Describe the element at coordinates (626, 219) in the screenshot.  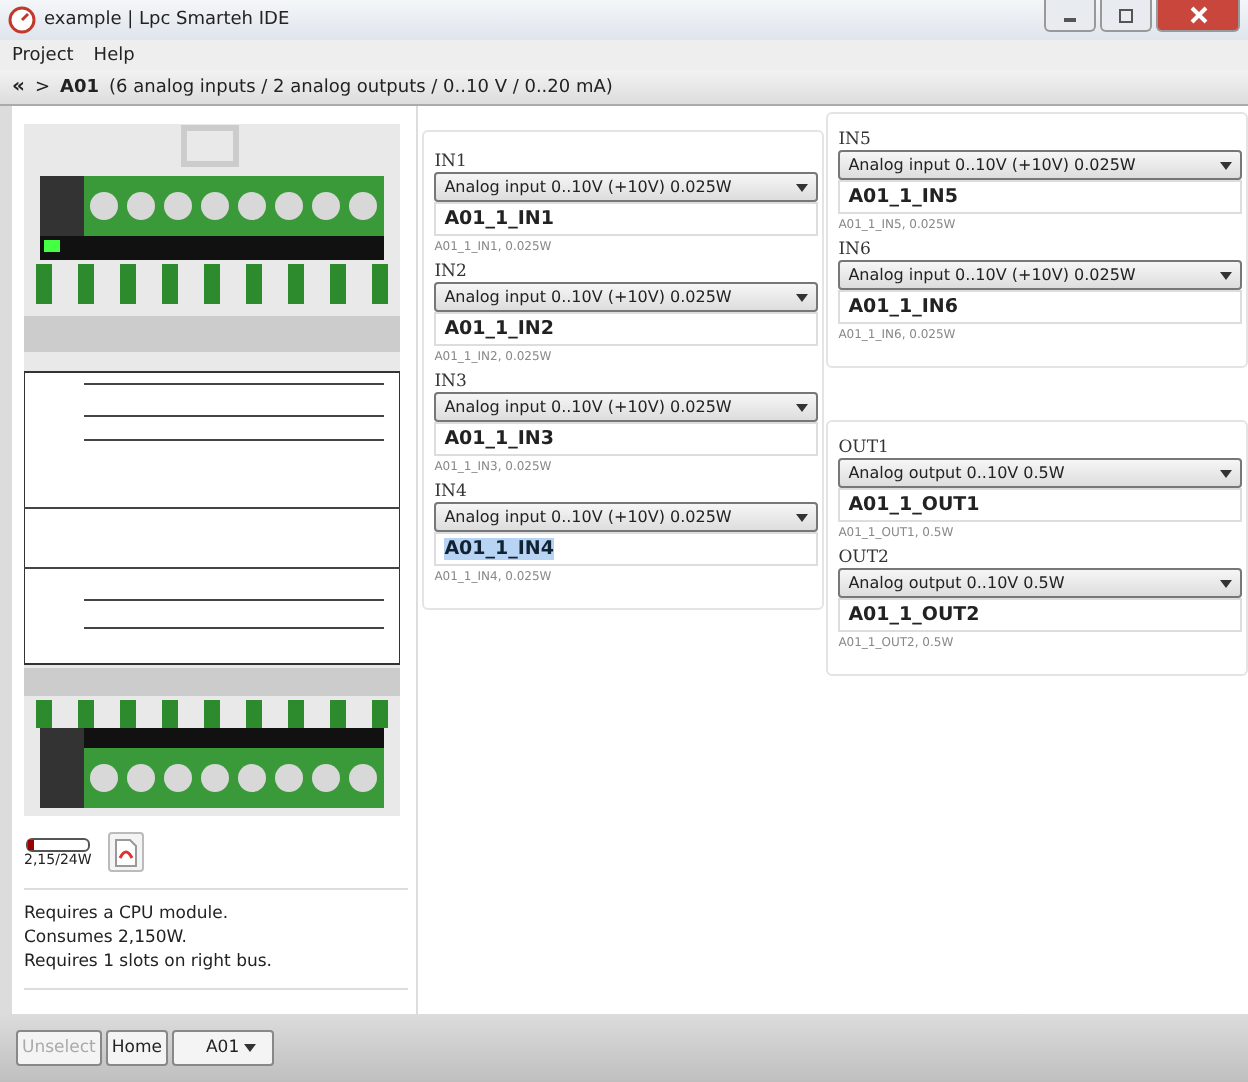
I see `channel-name-field: A01_1_IN1` at that location.